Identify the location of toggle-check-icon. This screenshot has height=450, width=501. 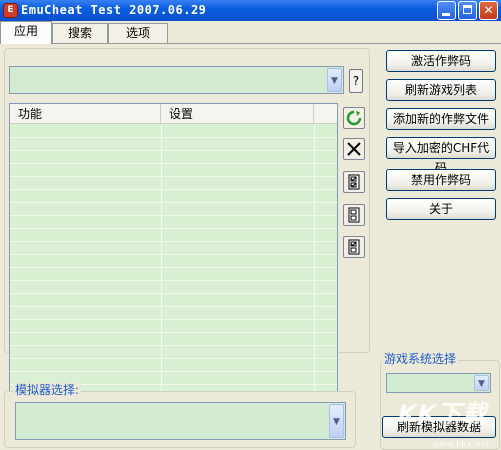
(354, 247).